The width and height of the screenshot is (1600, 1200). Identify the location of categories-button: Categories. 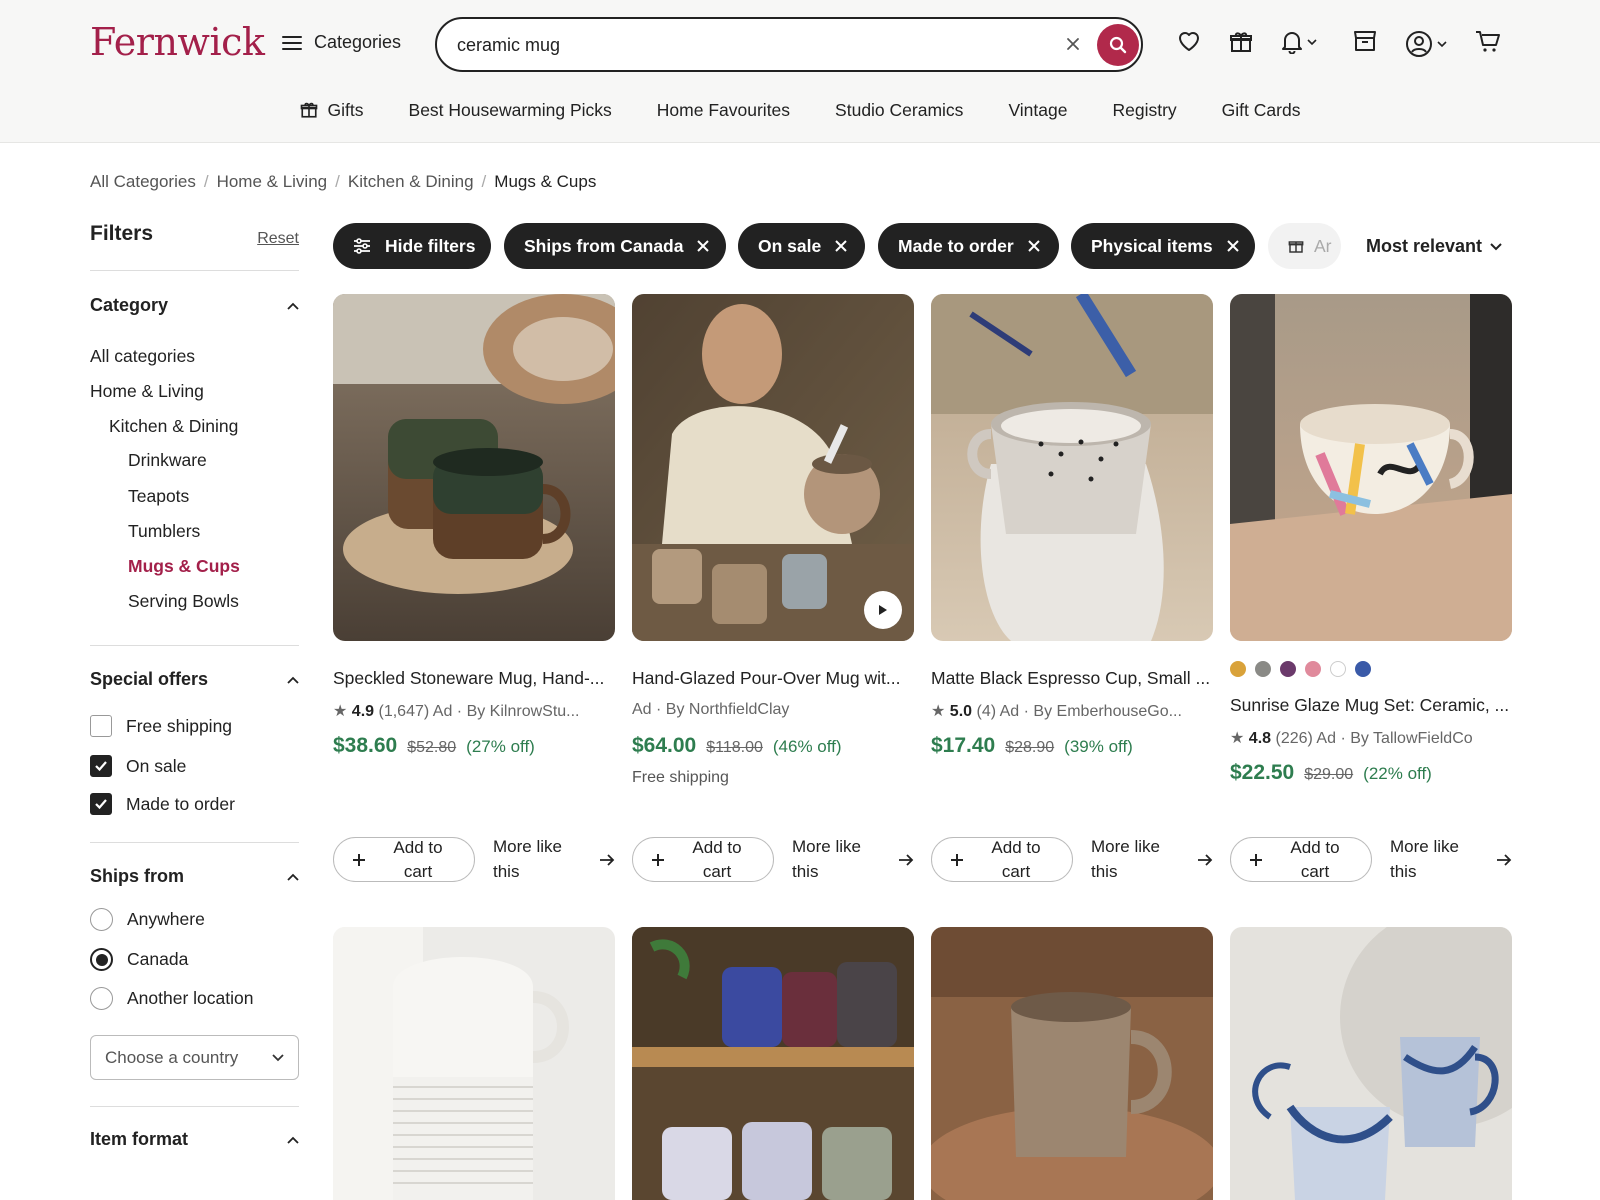
(341, 42).